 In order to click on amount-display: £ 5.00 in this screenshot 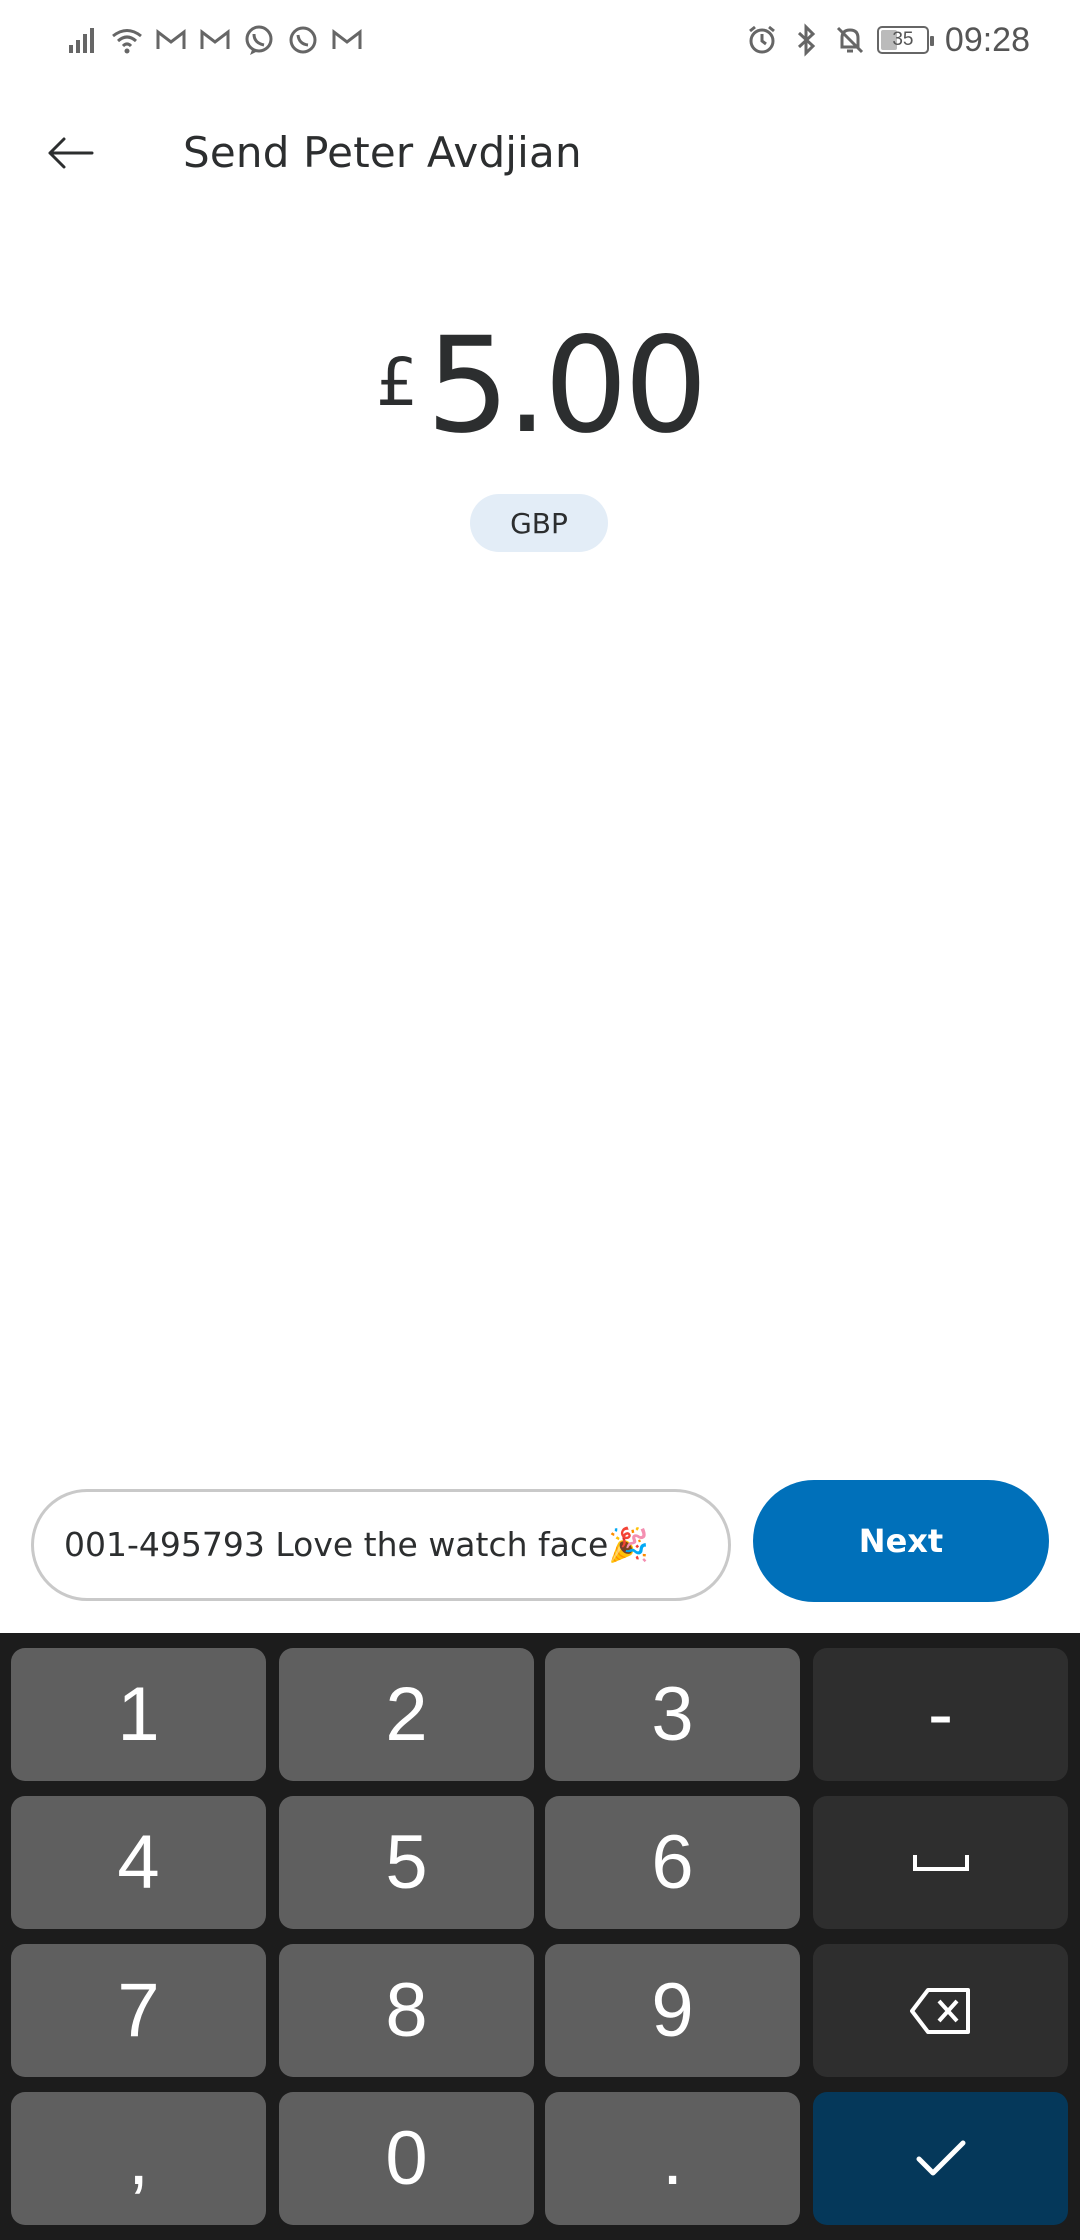, I will do `click(540, 386)`.